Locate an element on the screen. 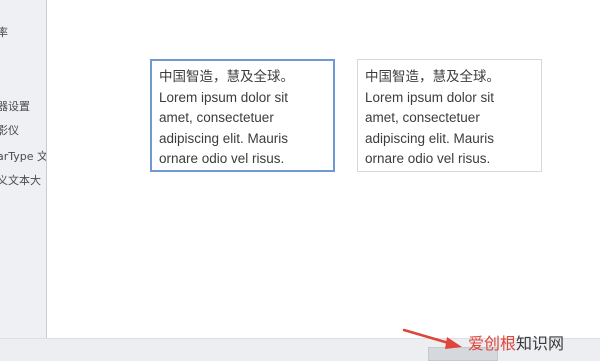 This screenshot has width=600, height=361. sidebar-item-3: 影仪 is located at coordinates (11, 130).